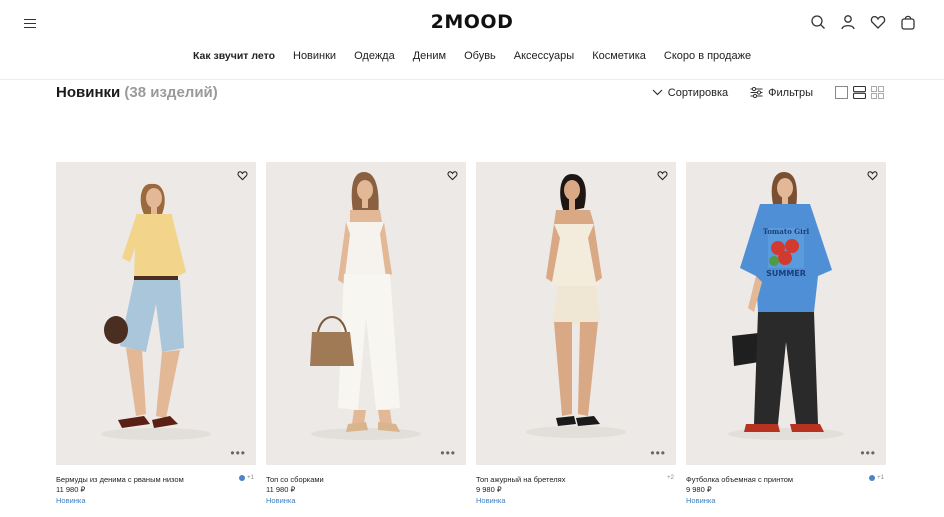 This screenshot has width=944, height=517. I want to click on view-rows-icon, so click(859, 92).